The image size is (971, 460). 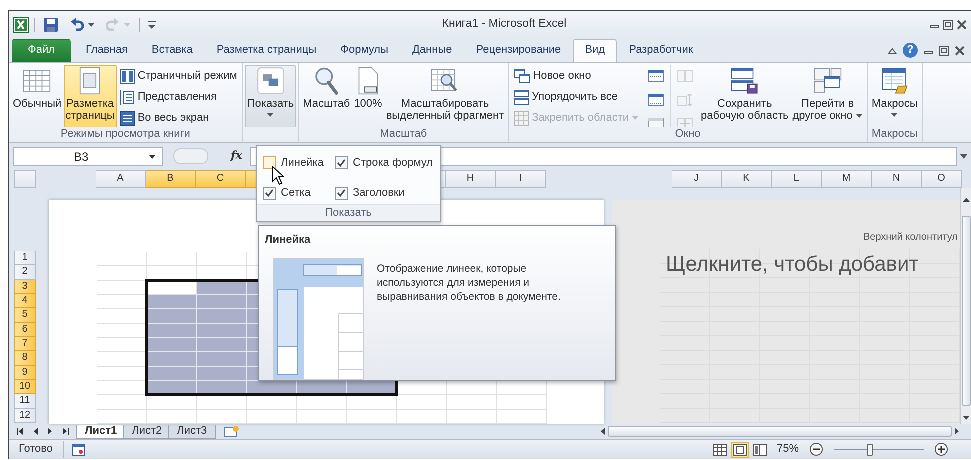 What do you see at coordinates (897, 179) in the screenshot?
I see `column-header: N` at bounding box center [897, 179].